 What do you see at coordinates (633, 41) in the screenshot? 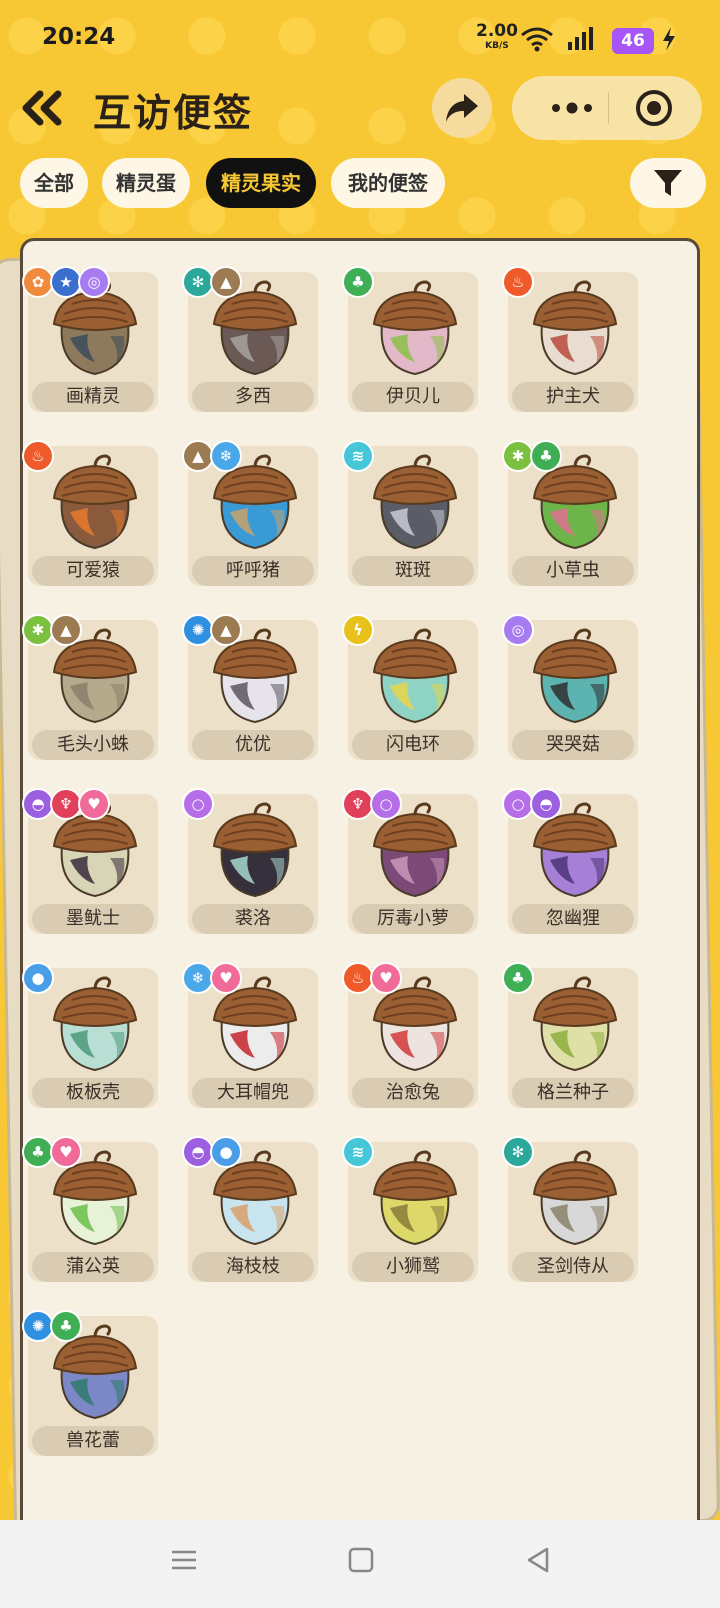
I see `battery-indicator: 46` at bounding box center [633, 41].